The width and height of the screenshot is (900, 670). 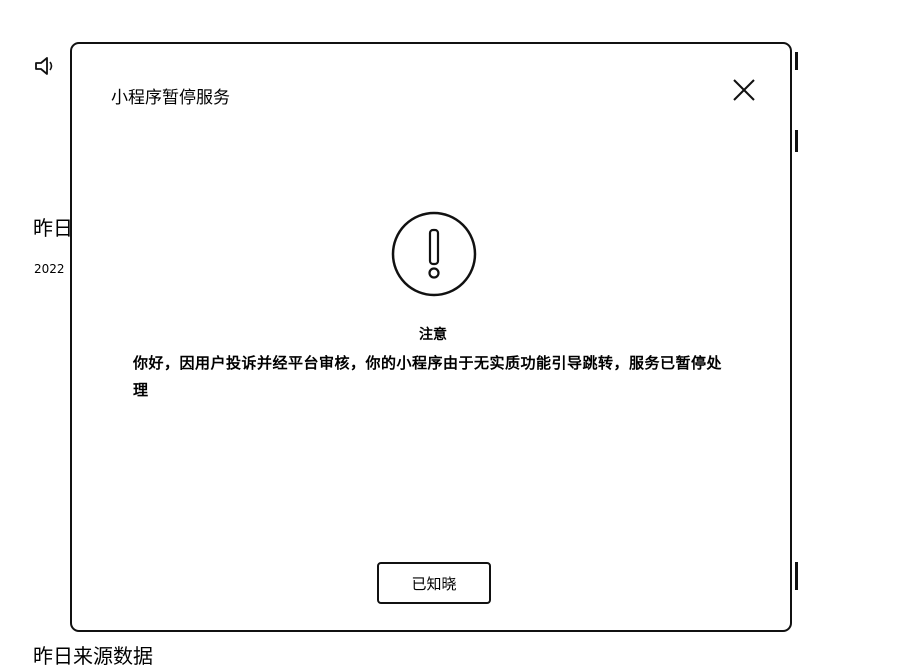 I want to click on dialog-title: 小程序暂停服务, so click(x=170, y=98).